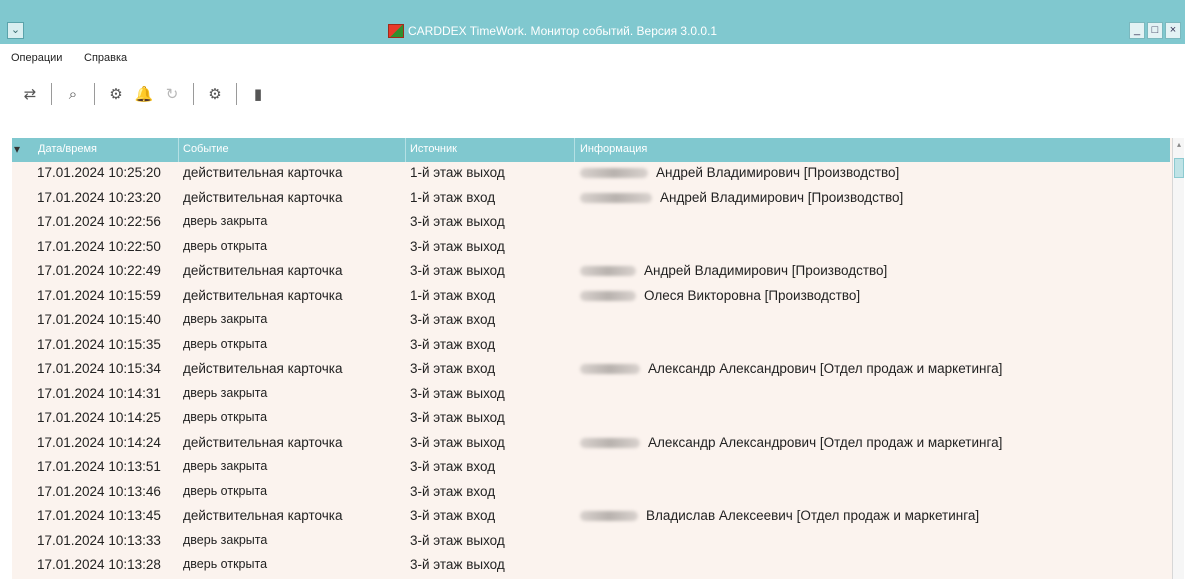 The height and width of the screenshot is (579, 1185). I want to click on swap-arrows-icon: ⇄, so click(30, 94).